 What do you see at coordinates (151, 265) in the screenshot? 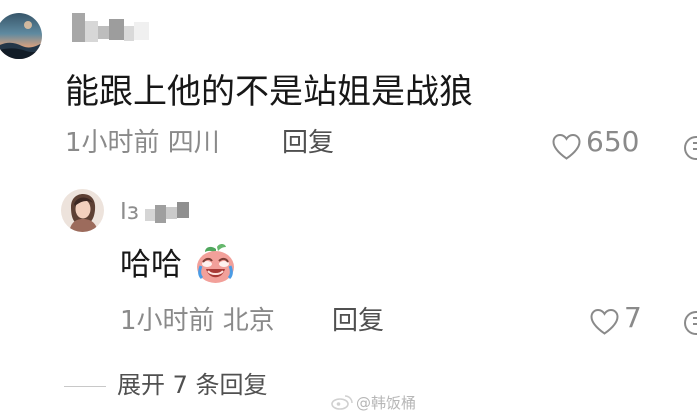
I see `reply-content: 哈哈` at bounding box center [151, 265].